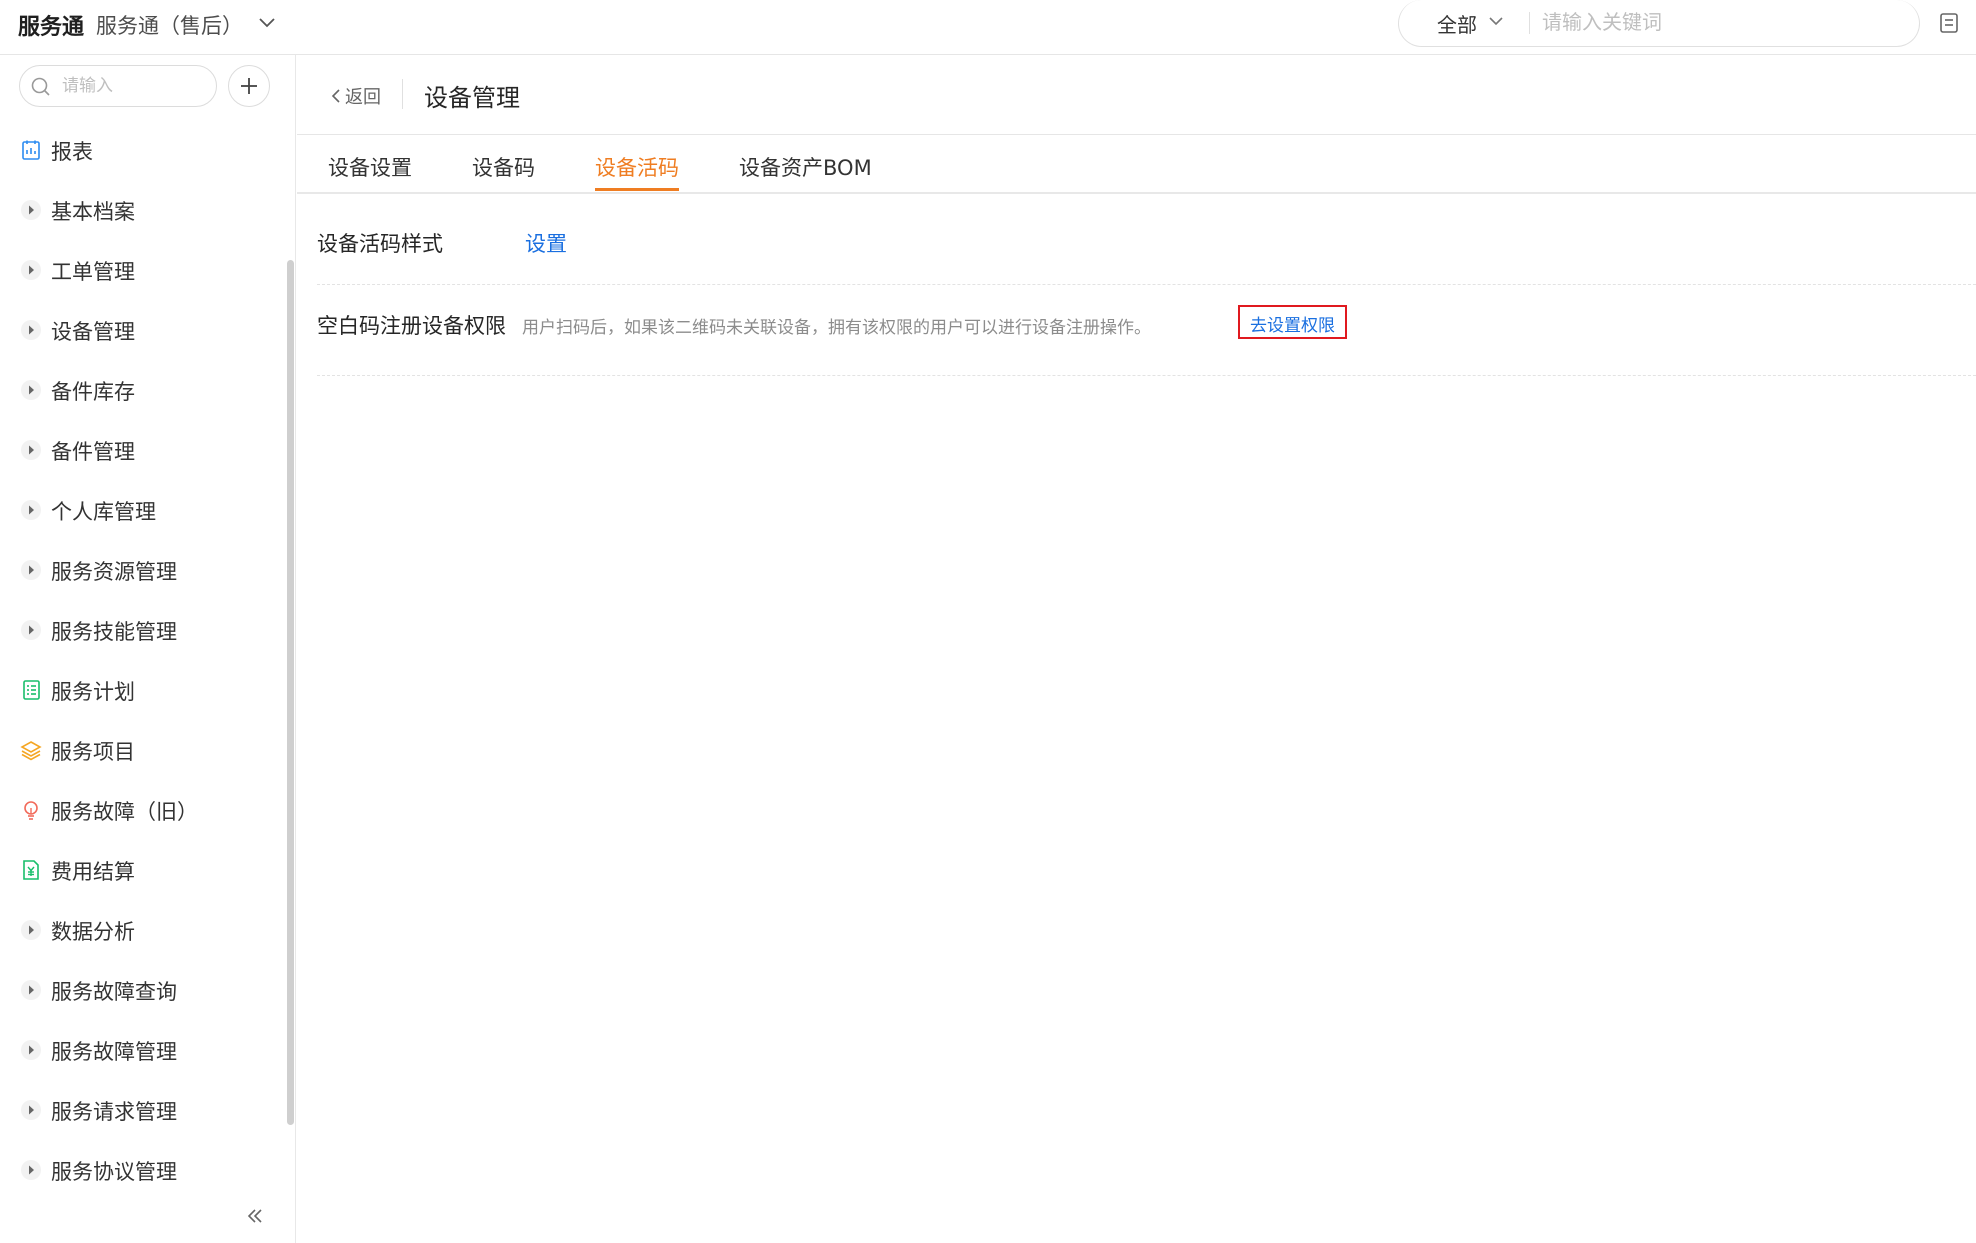 Image resolution: width=1976 pixels, height=1243 pixels. Describe the element at coordinates (132, 86) in the screenshot. I see `sidebar-search-input` at that location.